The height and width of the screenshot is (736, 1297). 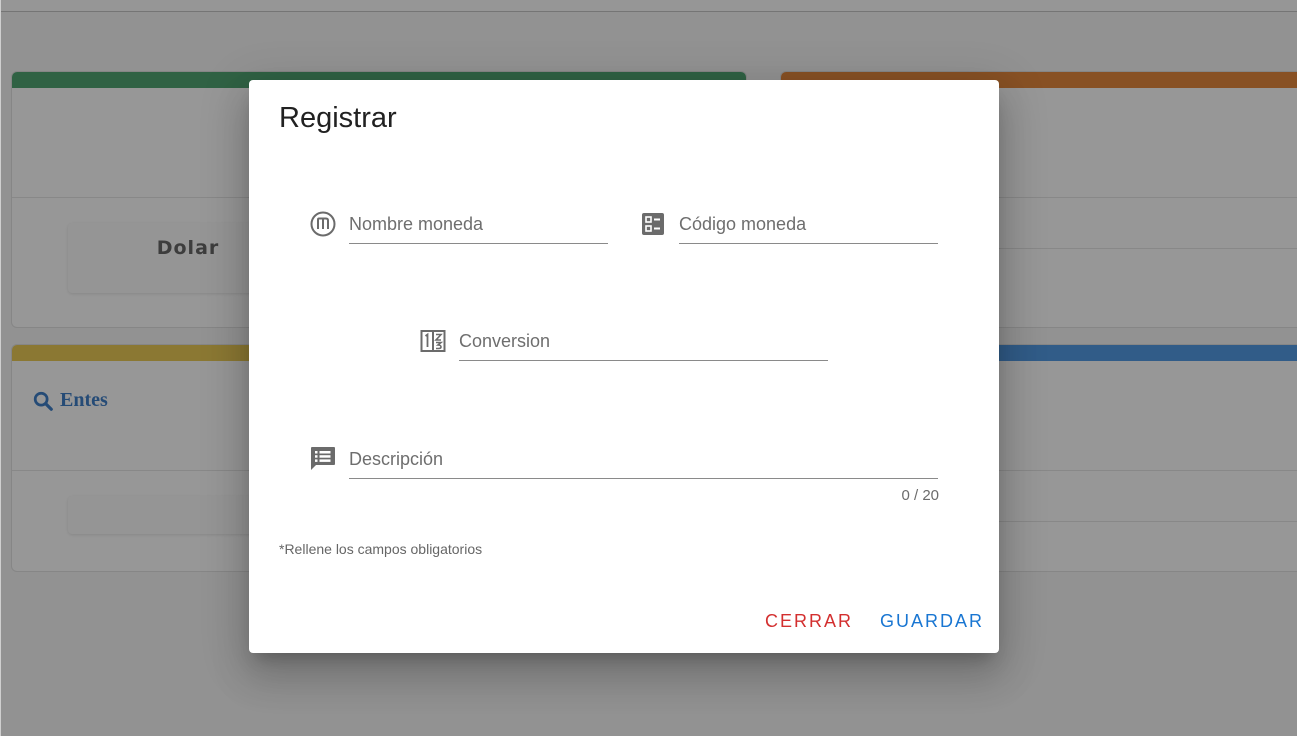 What do you see at coordinates (809, 621) in the screenshot?
I see `close-button: Cerrar` at bounding box center [809, 621].